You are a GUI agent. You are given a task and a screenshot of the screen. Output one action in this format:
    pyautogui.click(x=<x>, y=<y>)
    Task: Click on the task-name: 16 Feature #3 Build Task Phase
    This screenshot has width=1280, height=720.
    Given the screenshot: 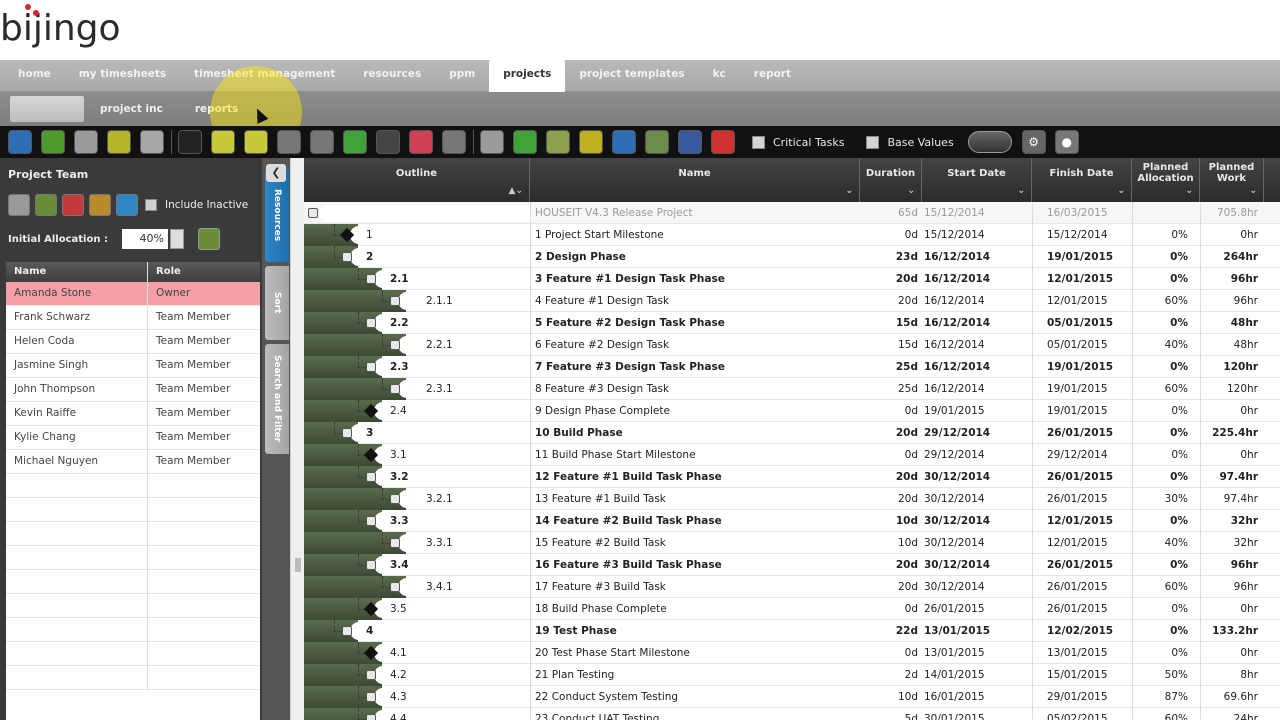 What is the action you would take?
    pyautogui.click(x=695, y=565)
    